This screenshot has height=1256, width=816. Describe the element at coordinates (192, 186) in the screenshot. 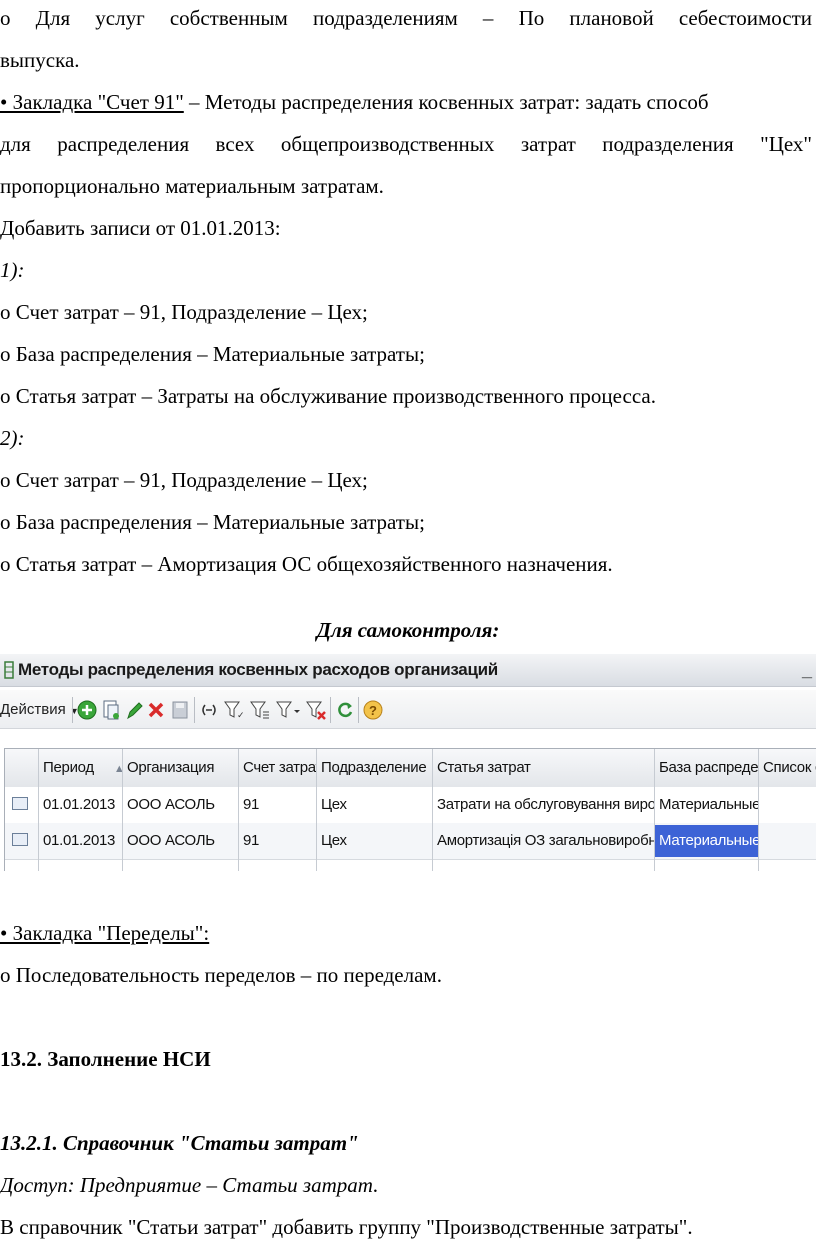

I see `text-line-5: пропорционально материальным затратам.` at that location.